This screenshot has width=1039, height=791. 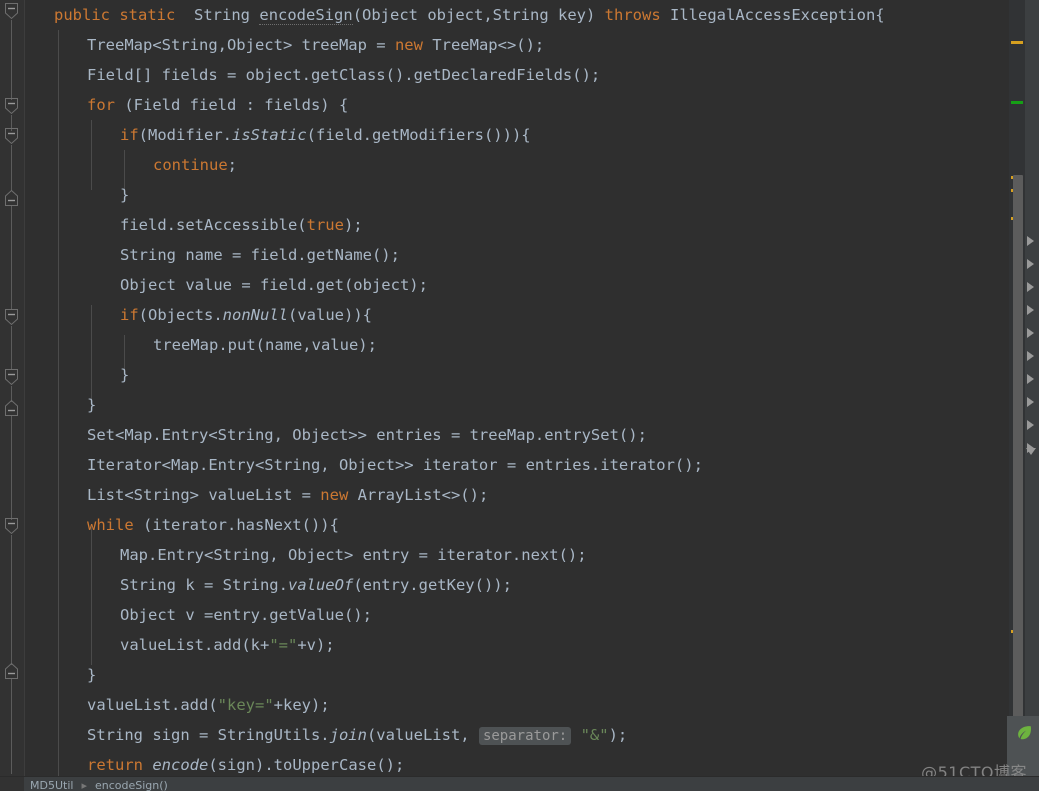 I want to click on code-token-kw: static, so click(x=147, y=15).